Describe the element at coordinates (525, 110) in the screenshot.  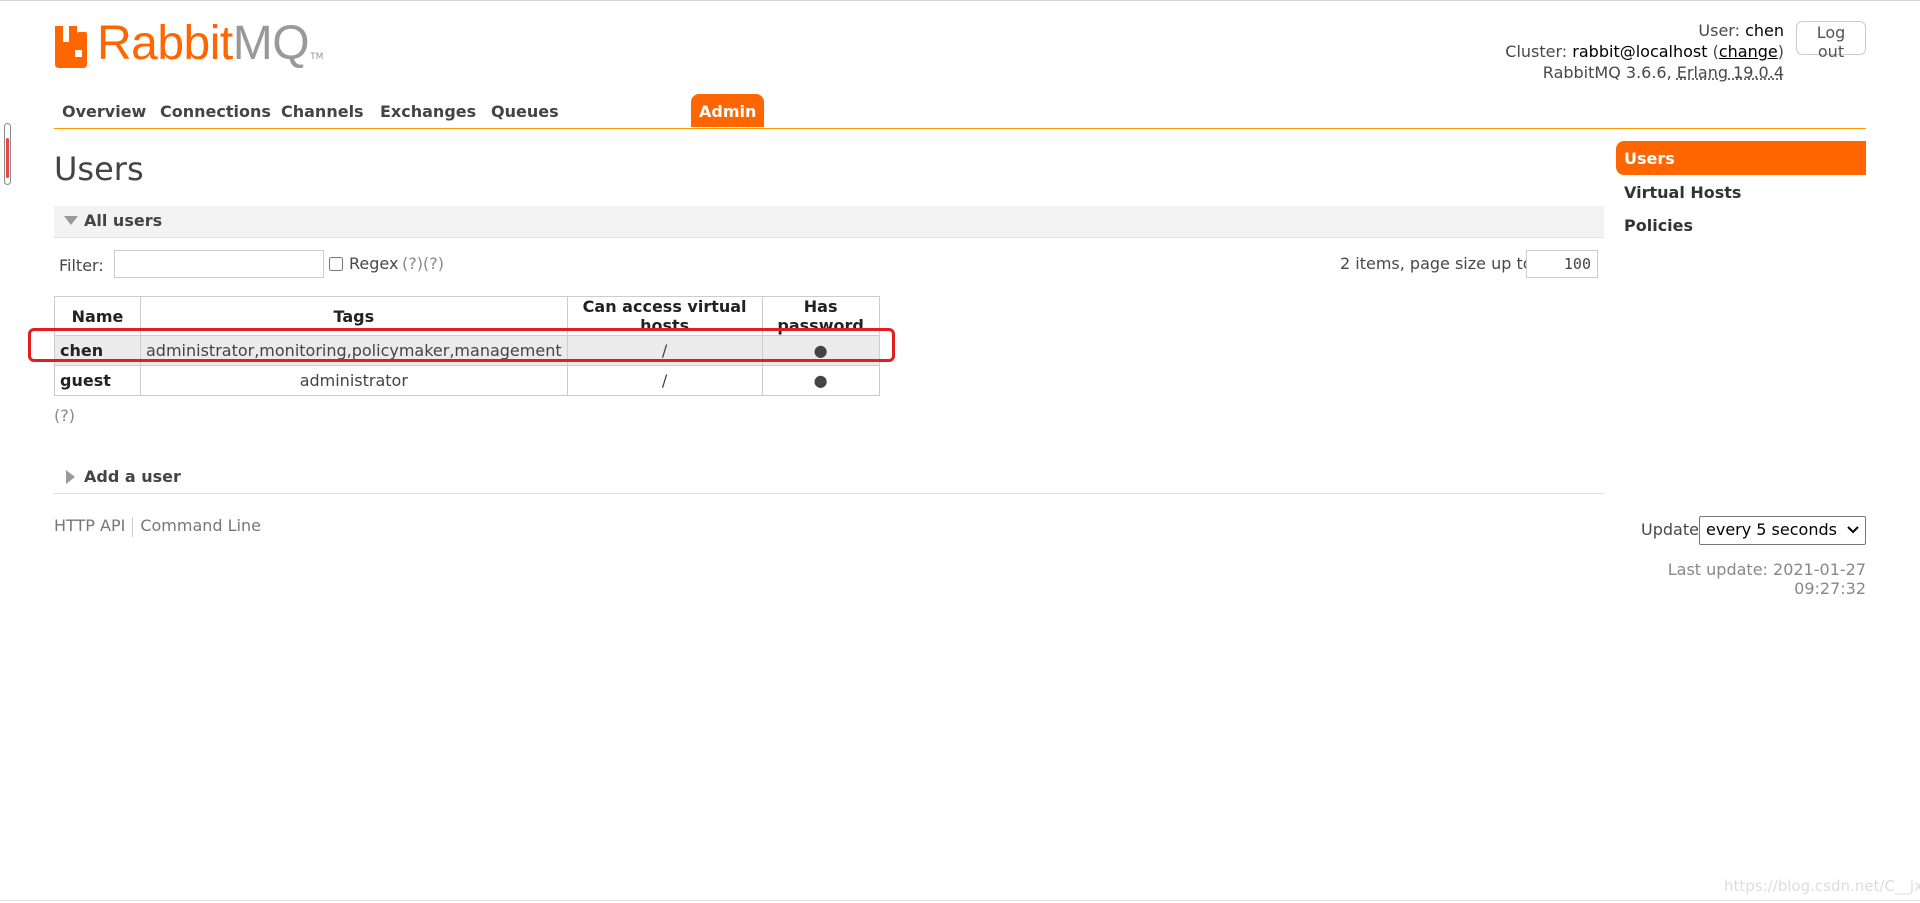
I see `tab-queues: Queues` at that location.